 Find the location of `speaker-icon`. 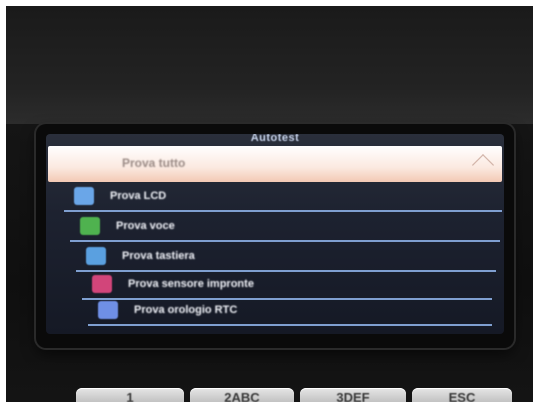

speaker-icon is located at coordinates (90, 226).